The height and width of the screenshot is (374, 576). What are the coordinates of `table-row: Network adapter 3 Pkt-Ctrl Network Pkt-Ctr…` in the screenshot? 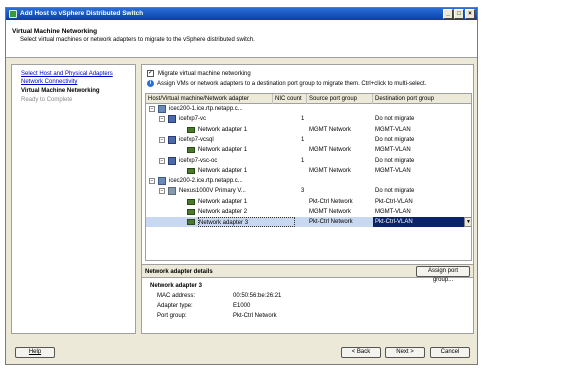 It's located at (308, 222).